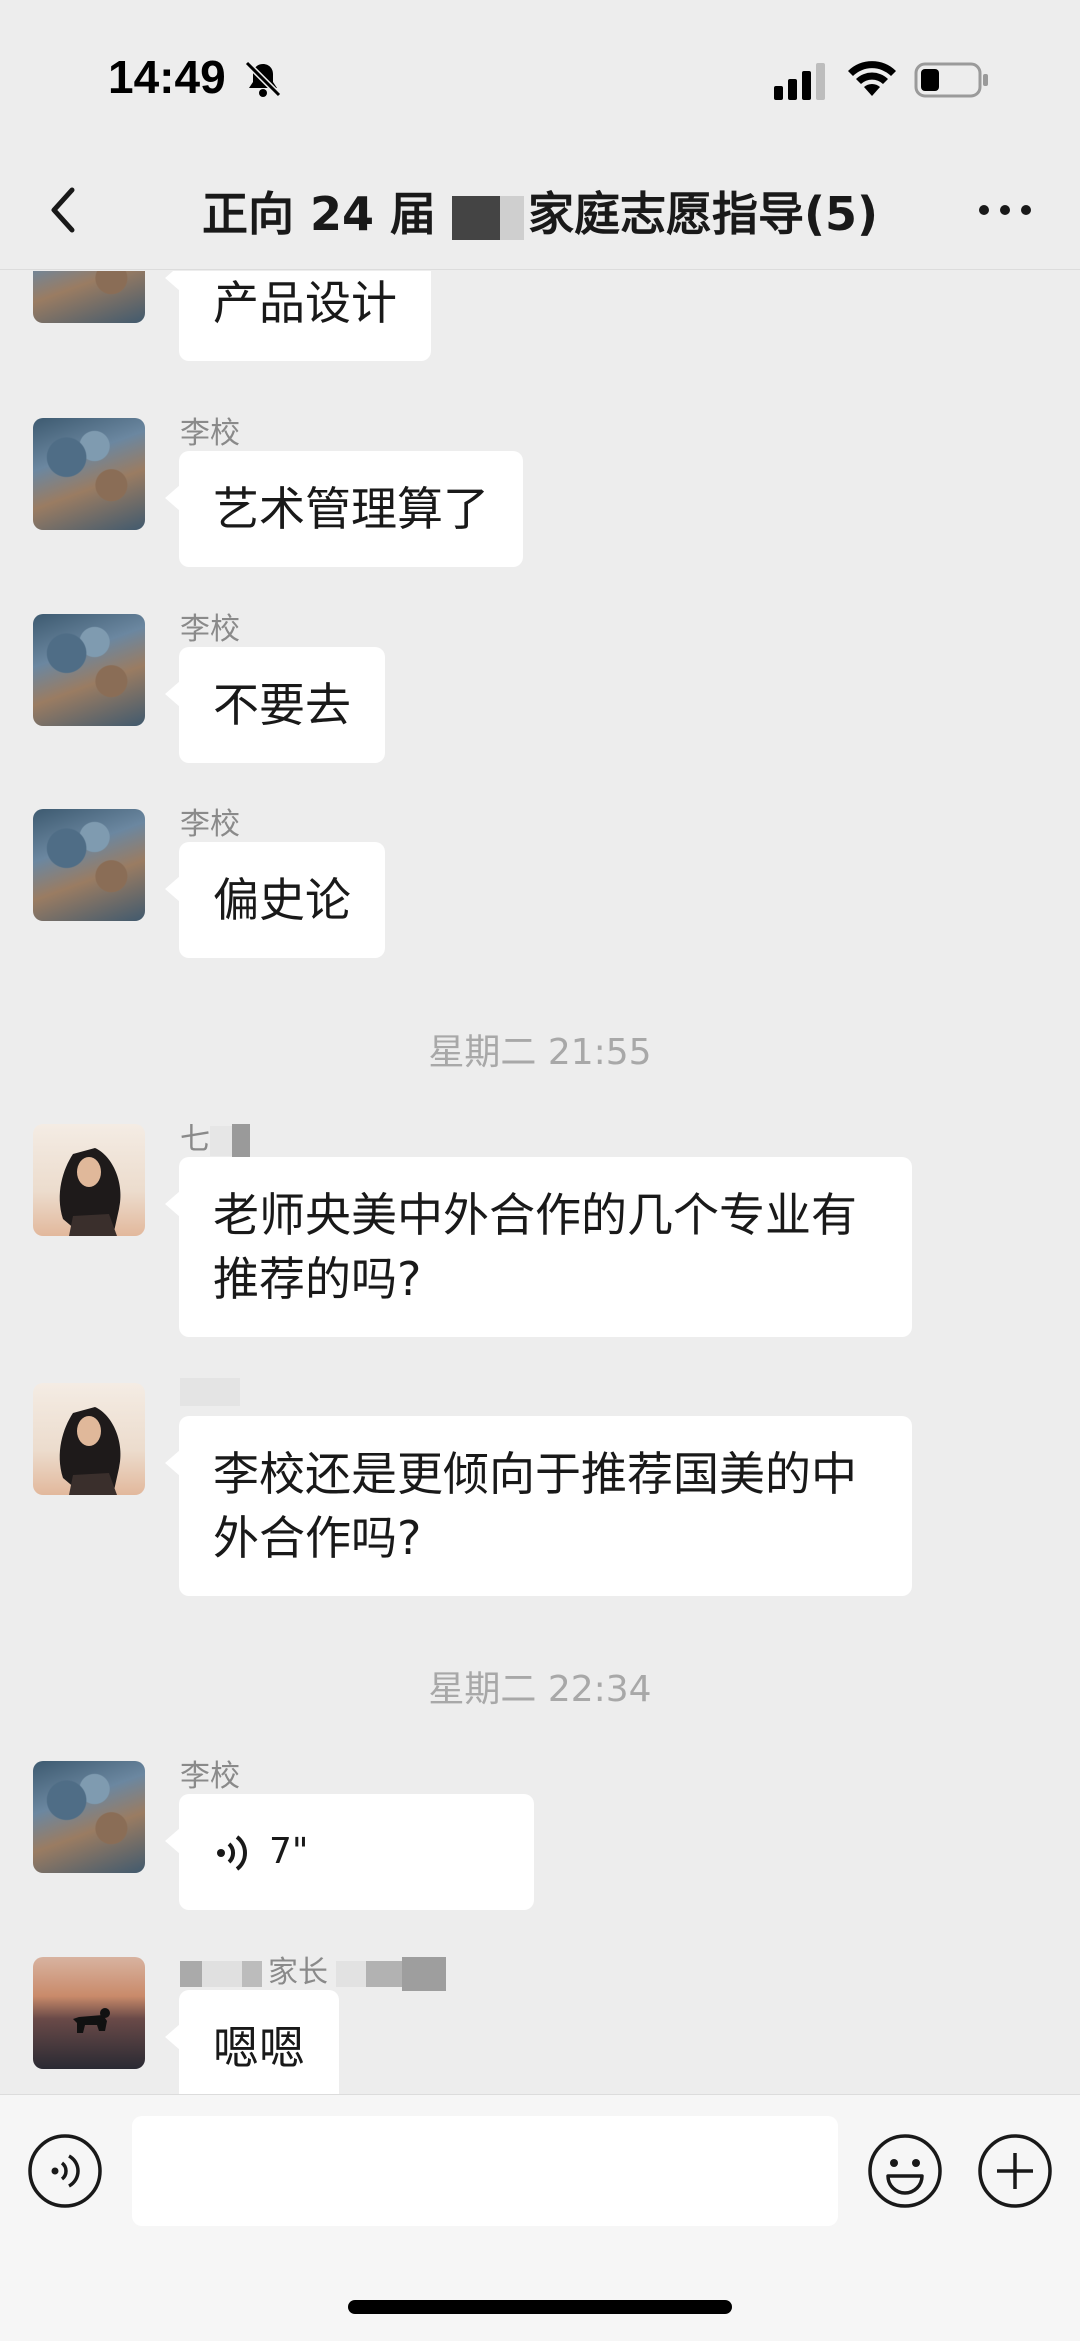  I want to click on message-bubble: 产品设计, so click(298, 316).